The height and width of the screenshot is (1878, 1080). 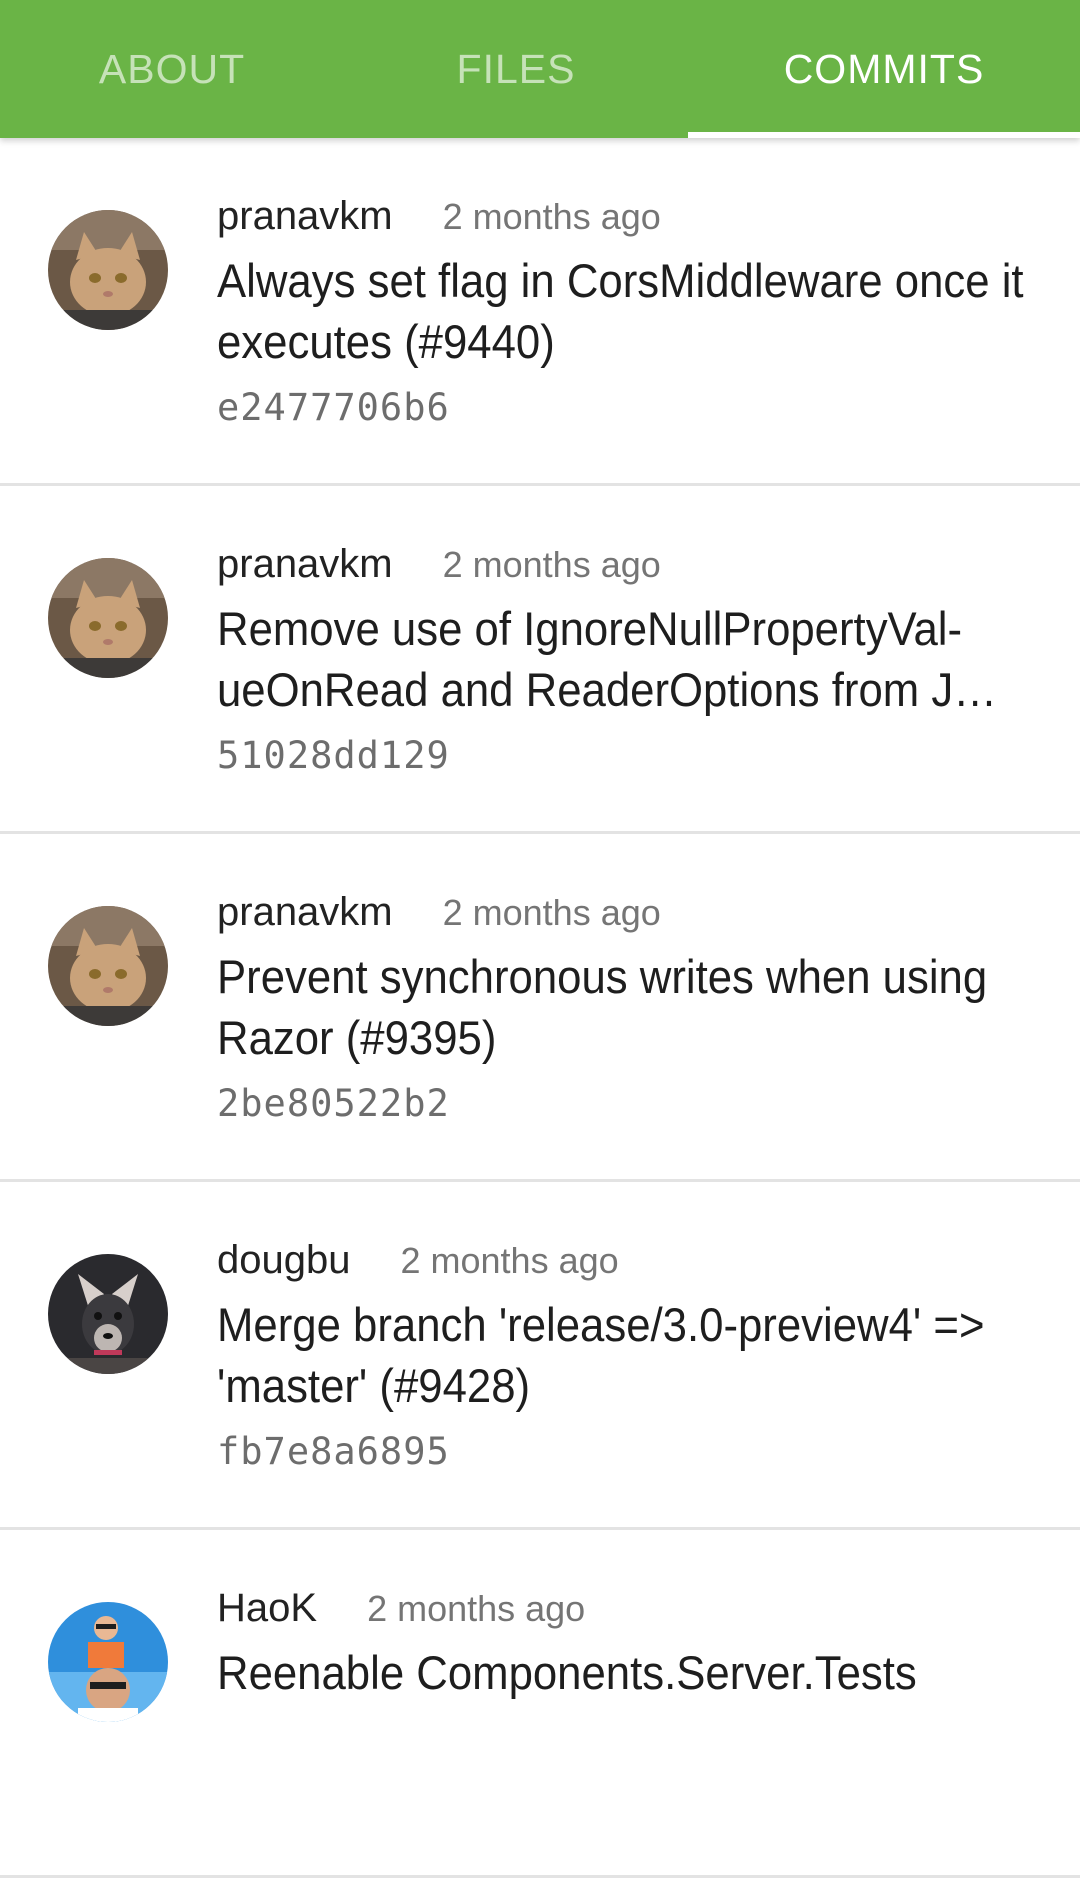 I want to click on commit-sha: fb7e8a6895, so click(x=333, y=1451).